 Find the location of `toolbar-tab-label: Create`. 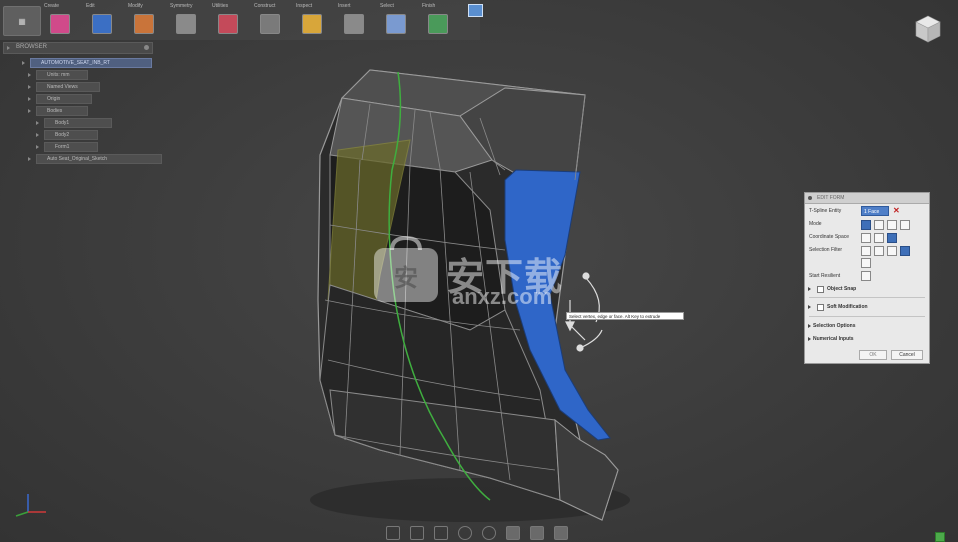

toolbar-tab-label: Create is located at coordinates (51, 6).